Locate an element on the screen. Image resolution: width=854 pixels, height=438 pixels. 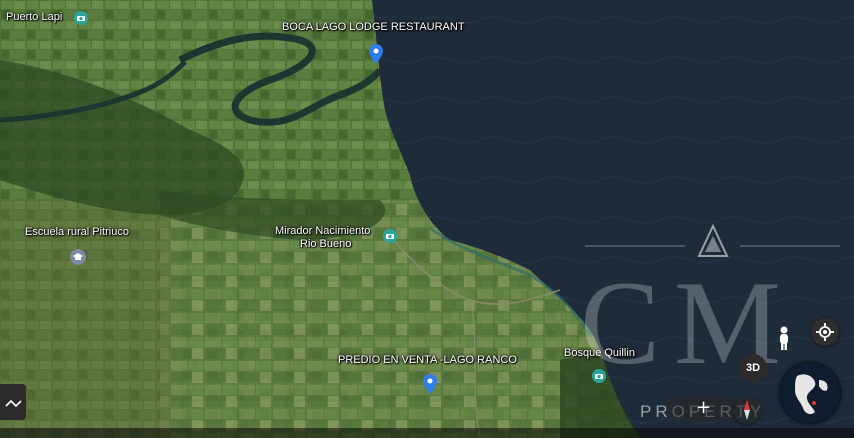
place-label-mirador: Mirador Nacimiento is located at coordinates (322, 231).